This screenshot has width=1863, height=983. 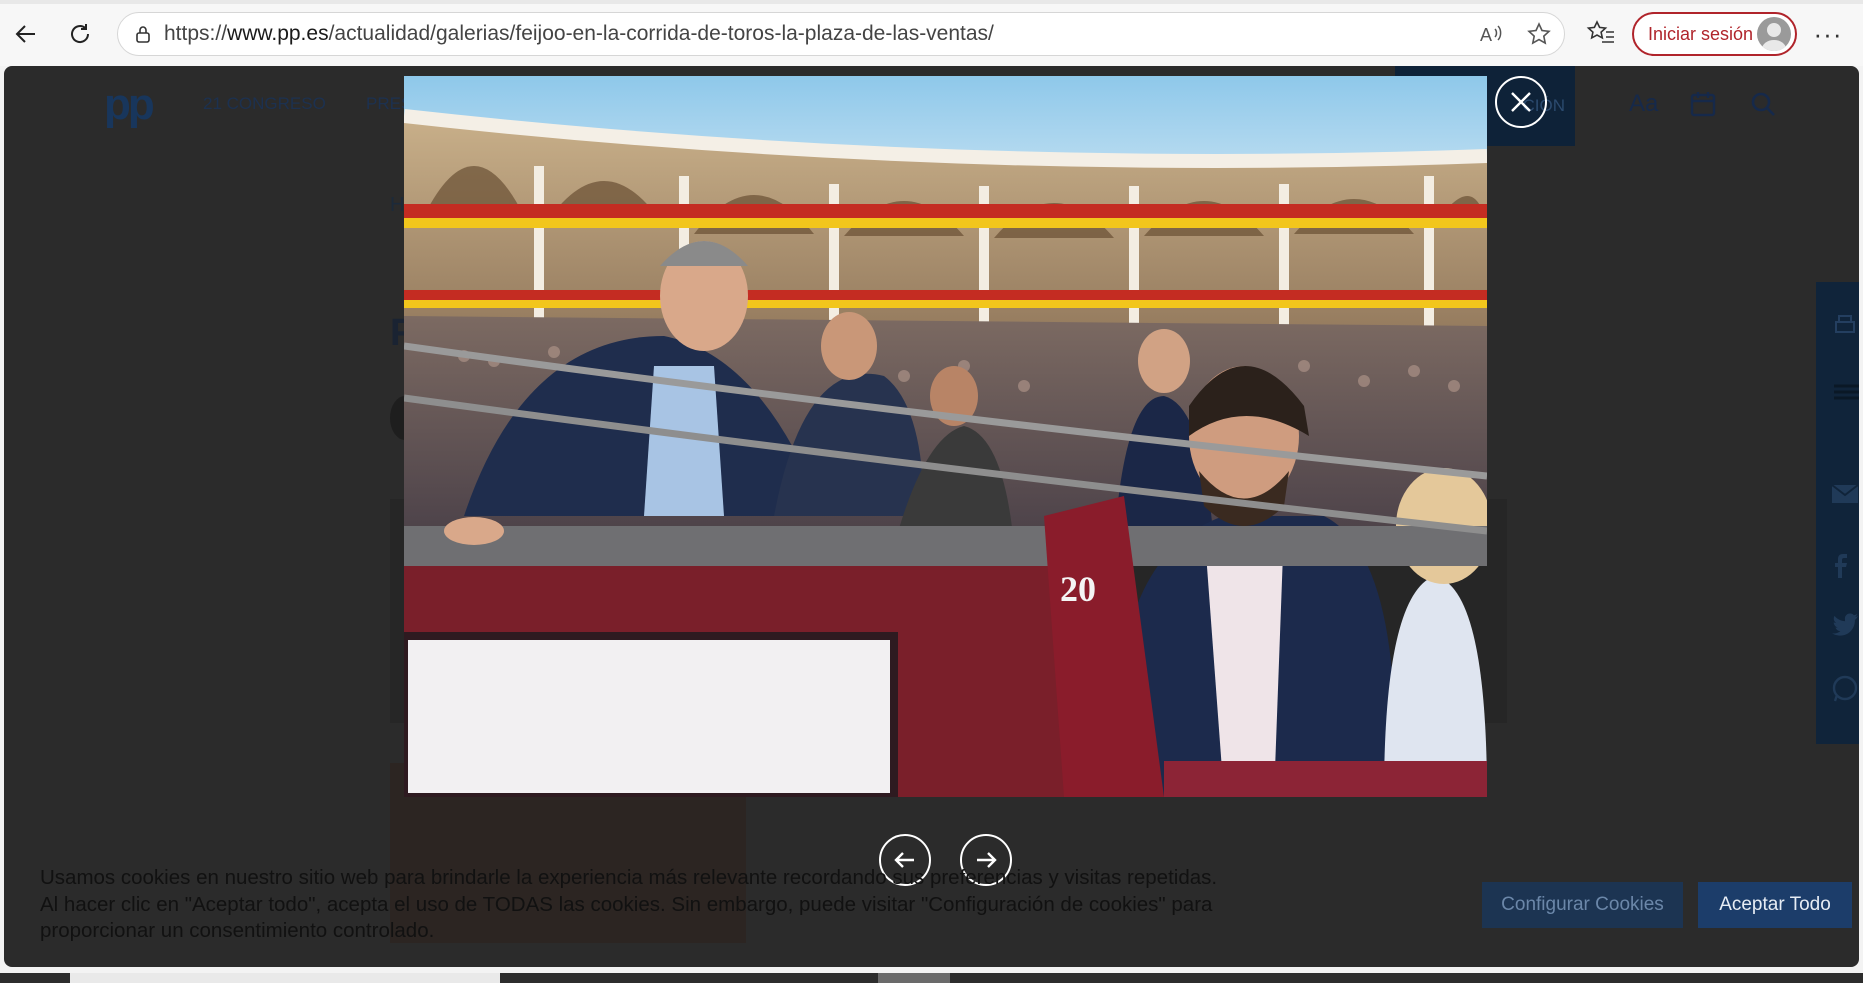 What do you see at coordinates (1844, 689) in the screenshot?
I see `whatsapp-icon` at bounding box center [1844, 689].